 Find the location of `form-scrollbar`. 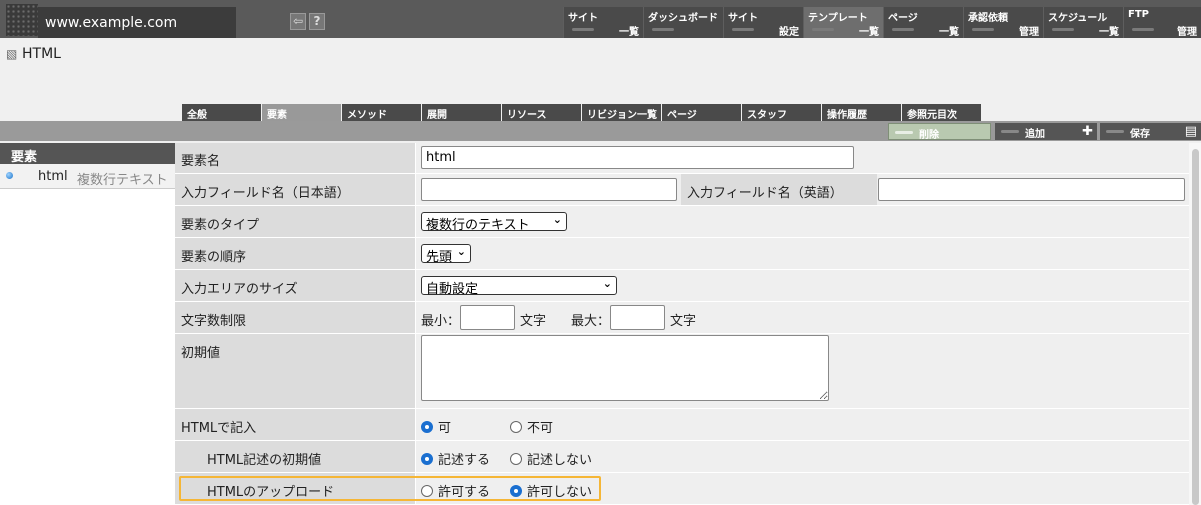

form-scrollbar is located at coordinates (1195, 324).